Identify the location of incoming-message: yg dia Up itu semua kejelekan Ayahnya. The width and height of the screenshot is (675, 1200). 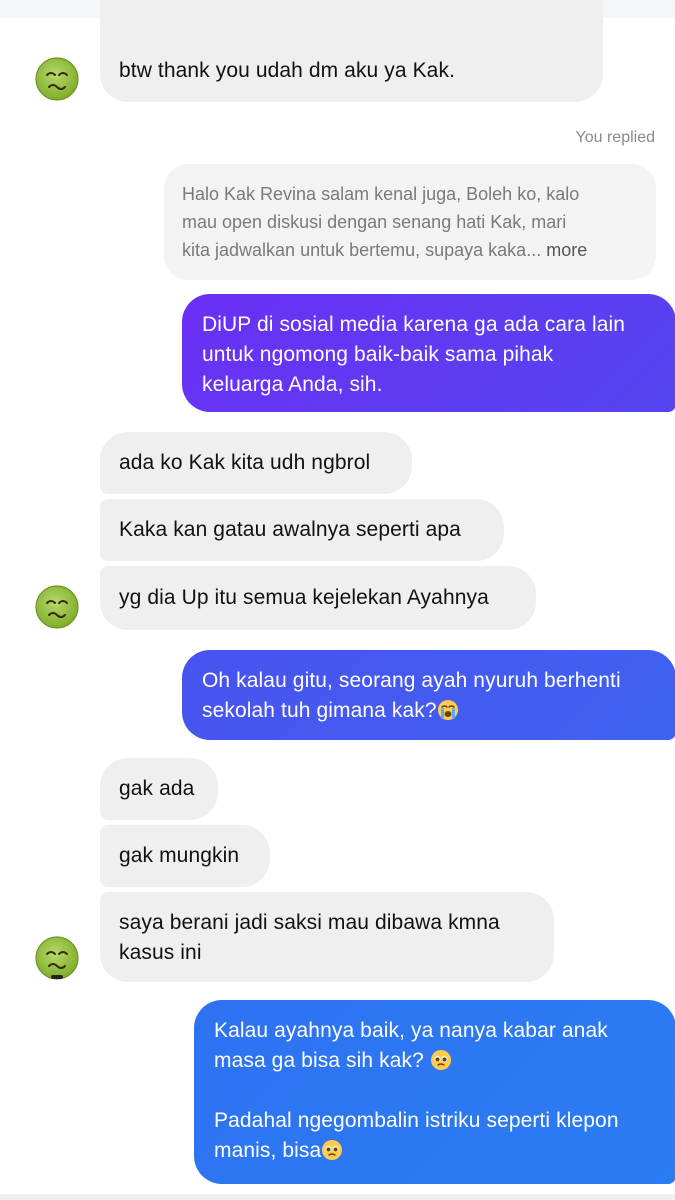
(318, 598).